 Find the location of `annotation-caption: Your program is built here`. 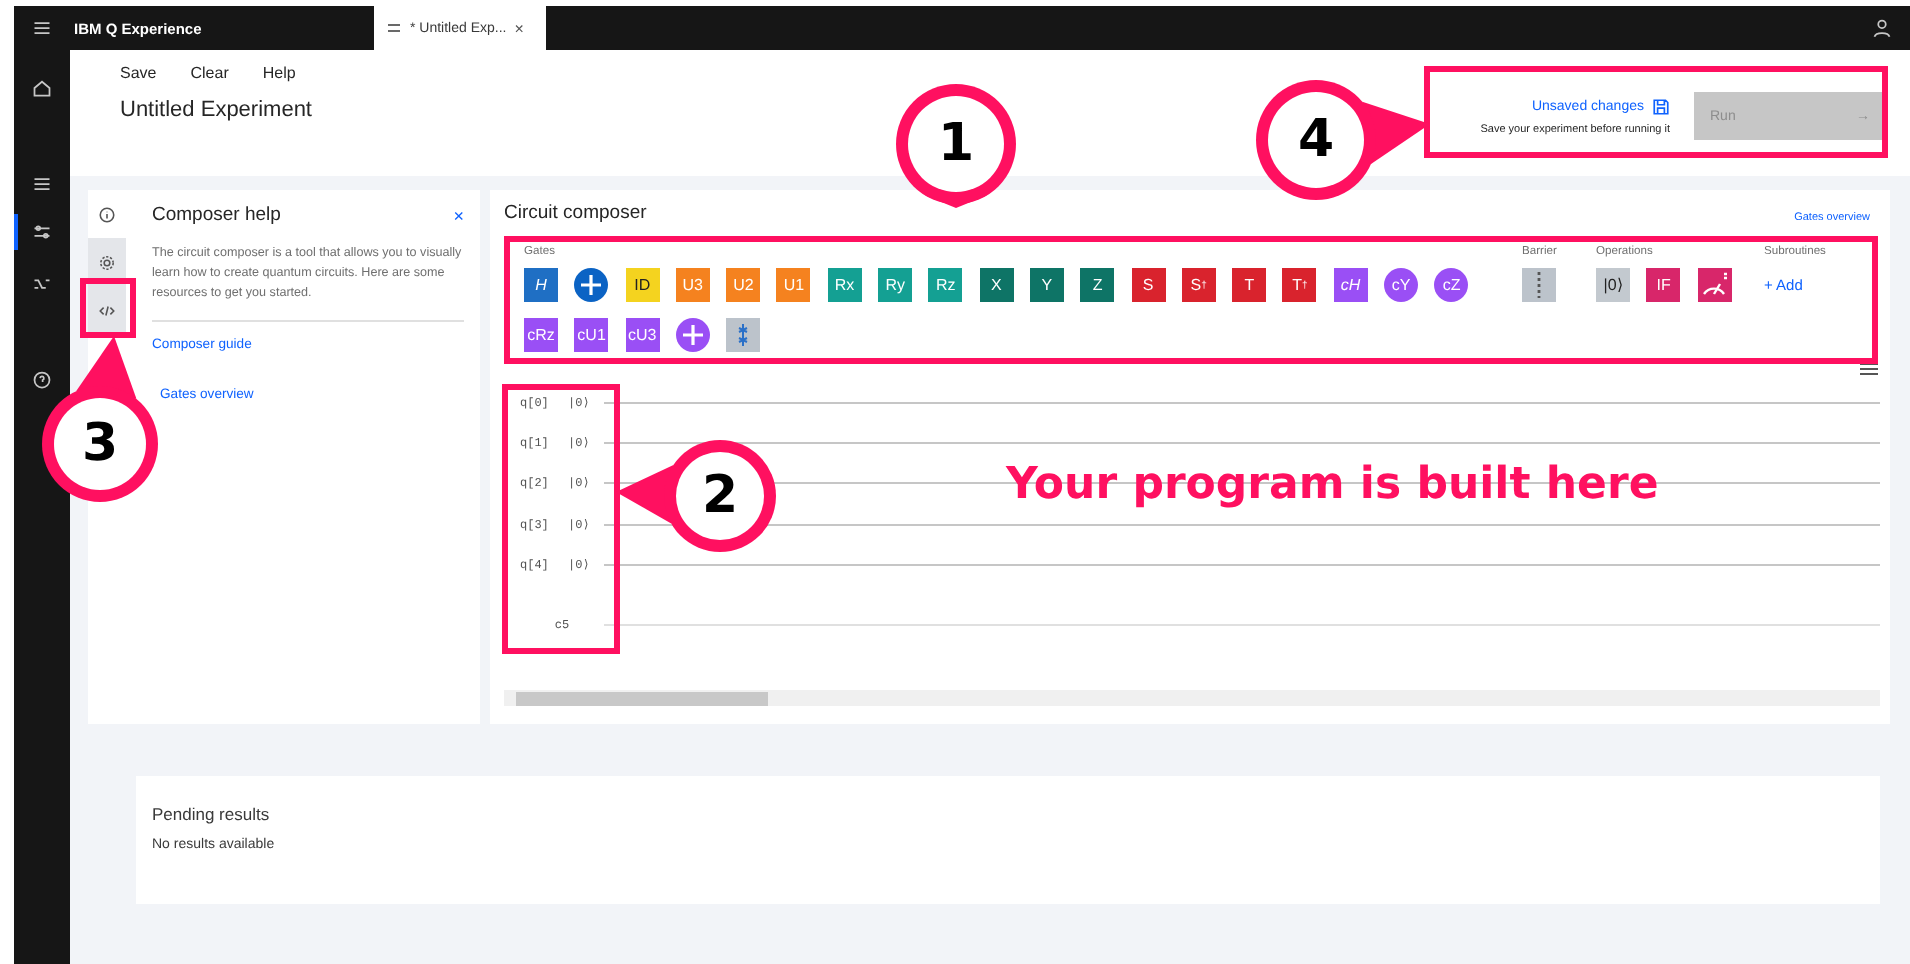

annotation-caption: Your program is built here is located at coordinates (1332, 485).